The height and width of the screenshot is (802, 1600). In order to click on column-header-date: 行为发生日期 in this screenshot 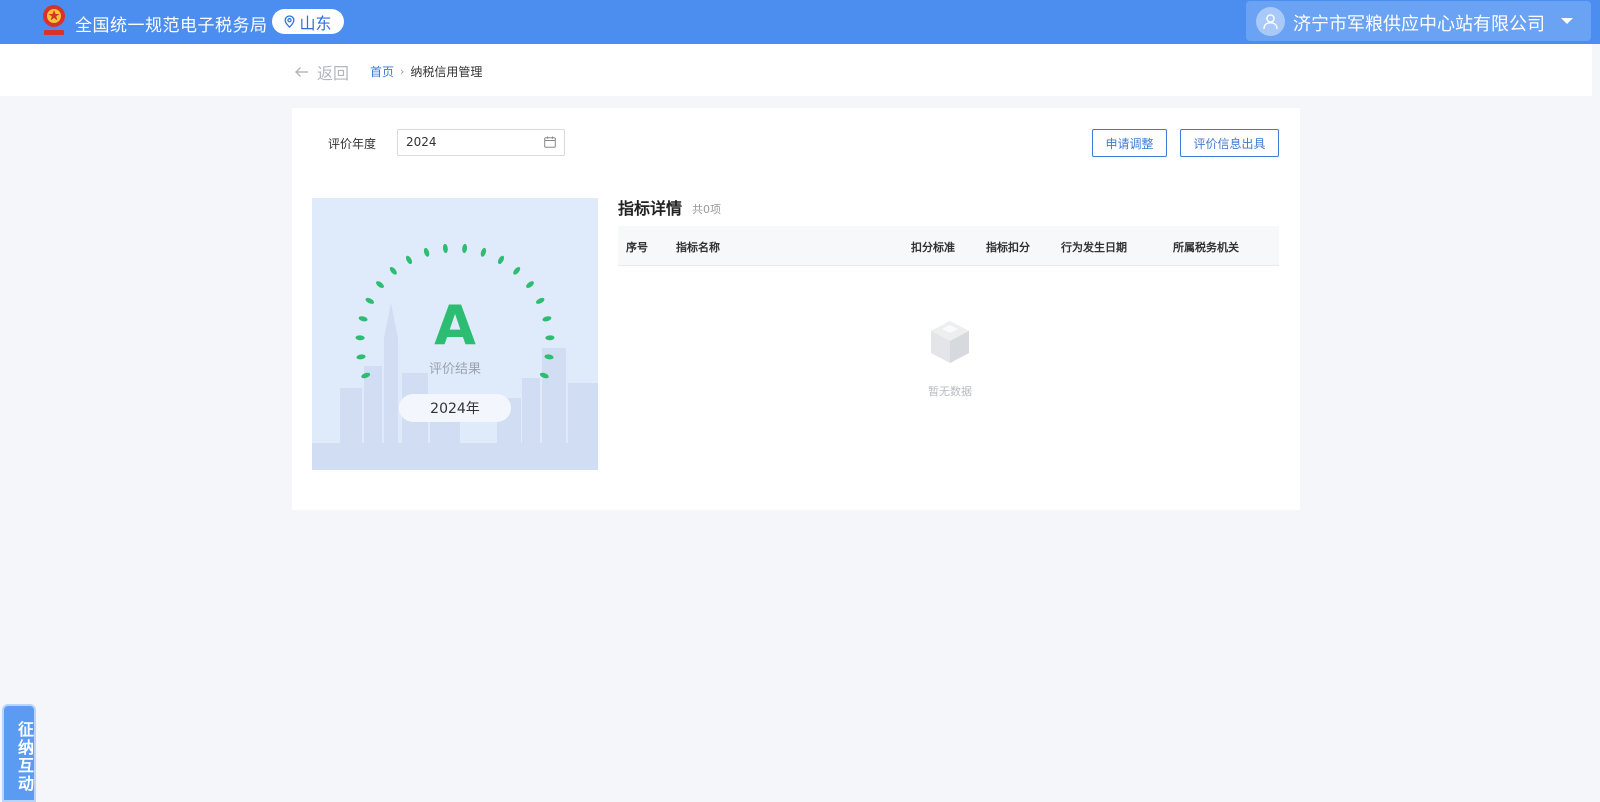, I will do `click(1094, 247)`.